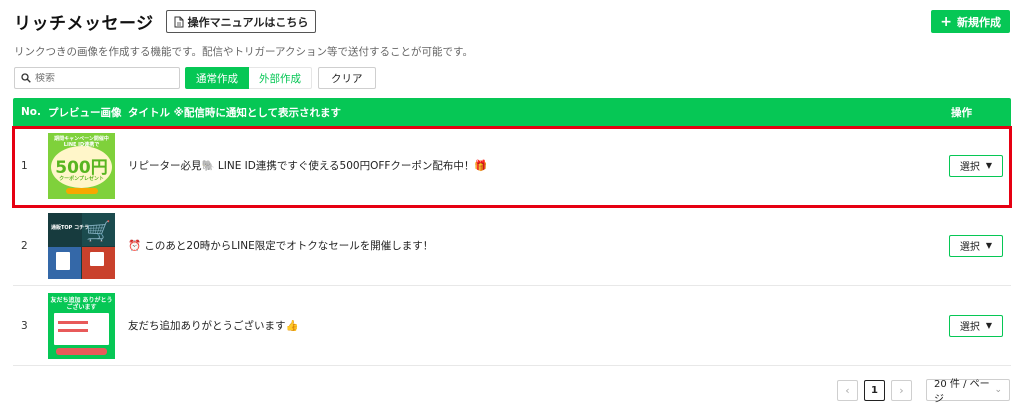 Image resolution: width=1024 pixels, height=411 pixels. I want to click on title-row: リッチメッセージ 操作マニュアルはこちら, so click(165, 21).